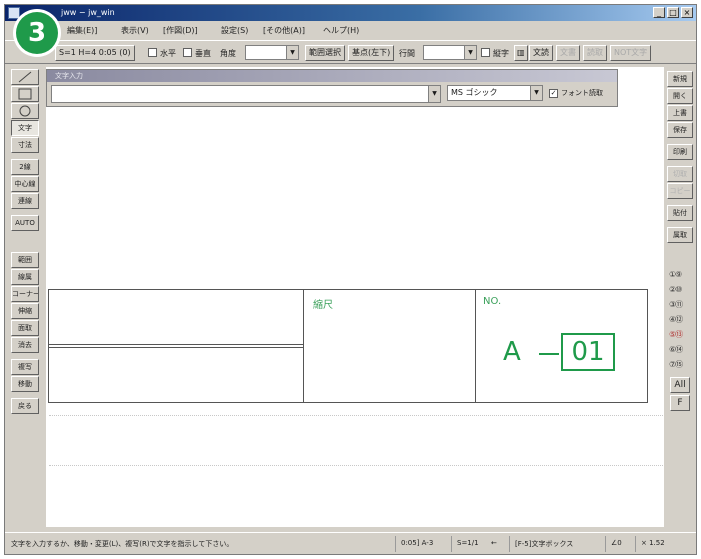 This screenshot has width=701, height=559. What do you see at coordinates (680, 191) in the screenshot?
I see `copy-button: コピー` at bounding box center [680, 191].